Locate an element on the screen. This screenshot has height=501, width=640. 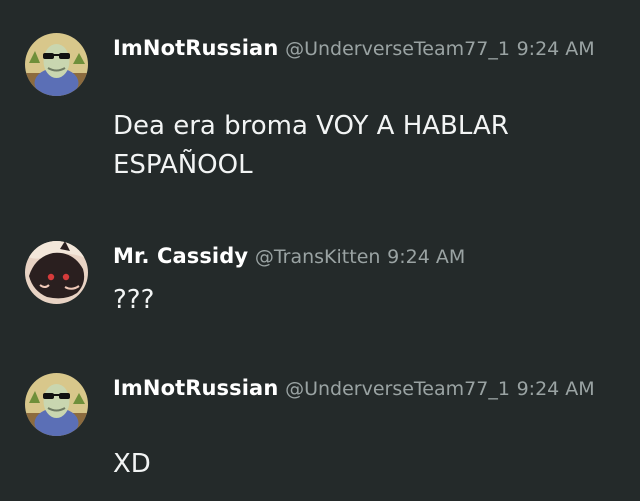
message-header: Mr. Cassidy @TransKitten 9:24 AM is located at coordinates (363, 256).